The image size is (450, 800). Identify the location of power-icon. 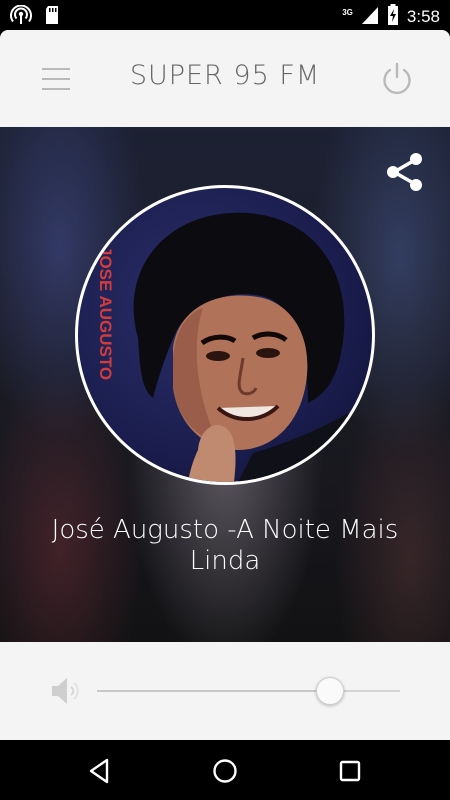
(397, 78).